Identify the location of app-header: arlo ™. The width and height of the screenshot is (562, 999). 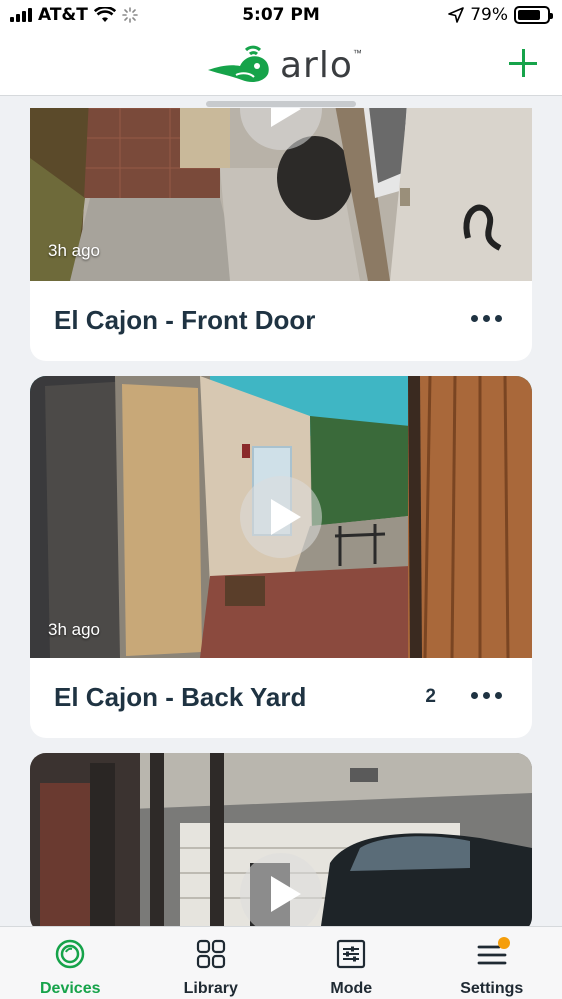
(281, 65).